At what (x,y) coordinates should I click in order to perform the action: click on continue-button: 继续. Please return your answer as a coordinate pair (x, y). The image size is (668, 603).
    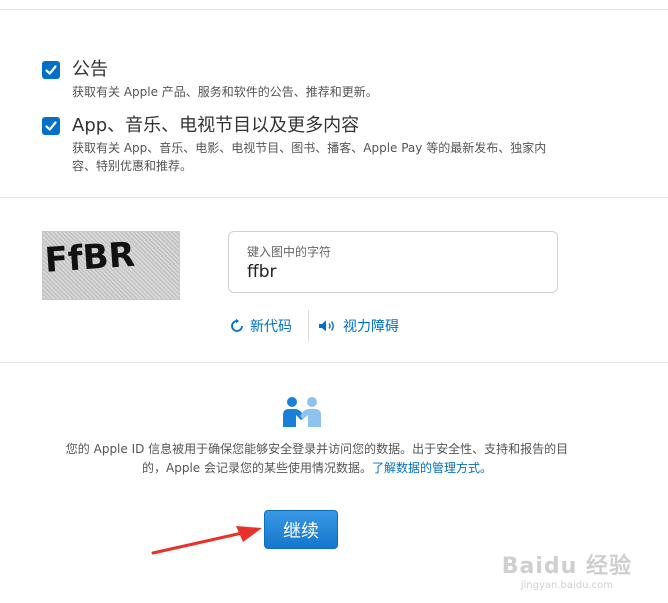
    Looking at the image, I should click on (301, 529).